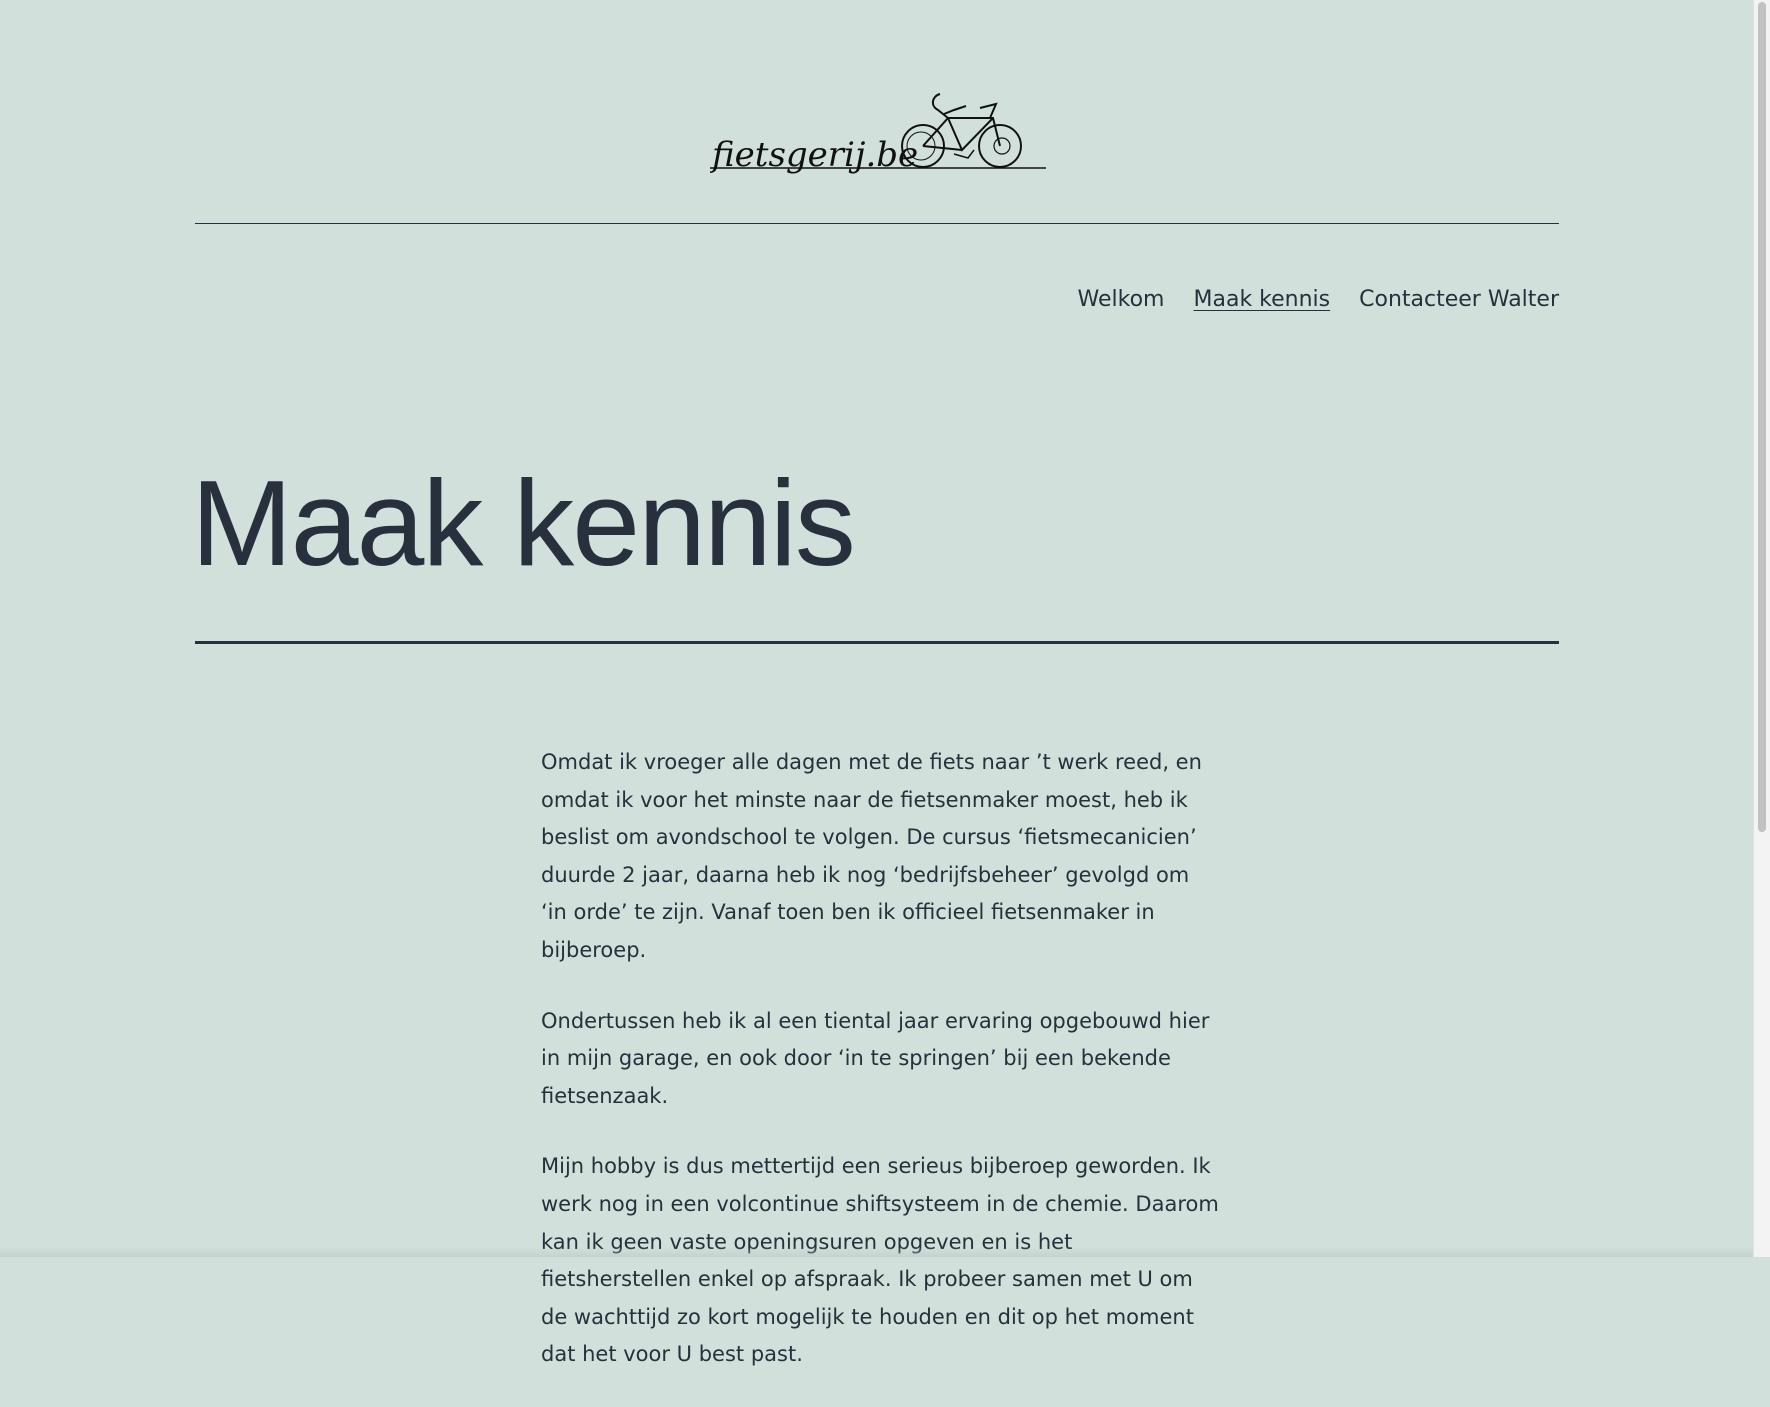 This screenshot has width=1770, height=1407. I want to click on primary-navigation: Welkom Maak kennis Contacteer Walter, so click(1318, 300).